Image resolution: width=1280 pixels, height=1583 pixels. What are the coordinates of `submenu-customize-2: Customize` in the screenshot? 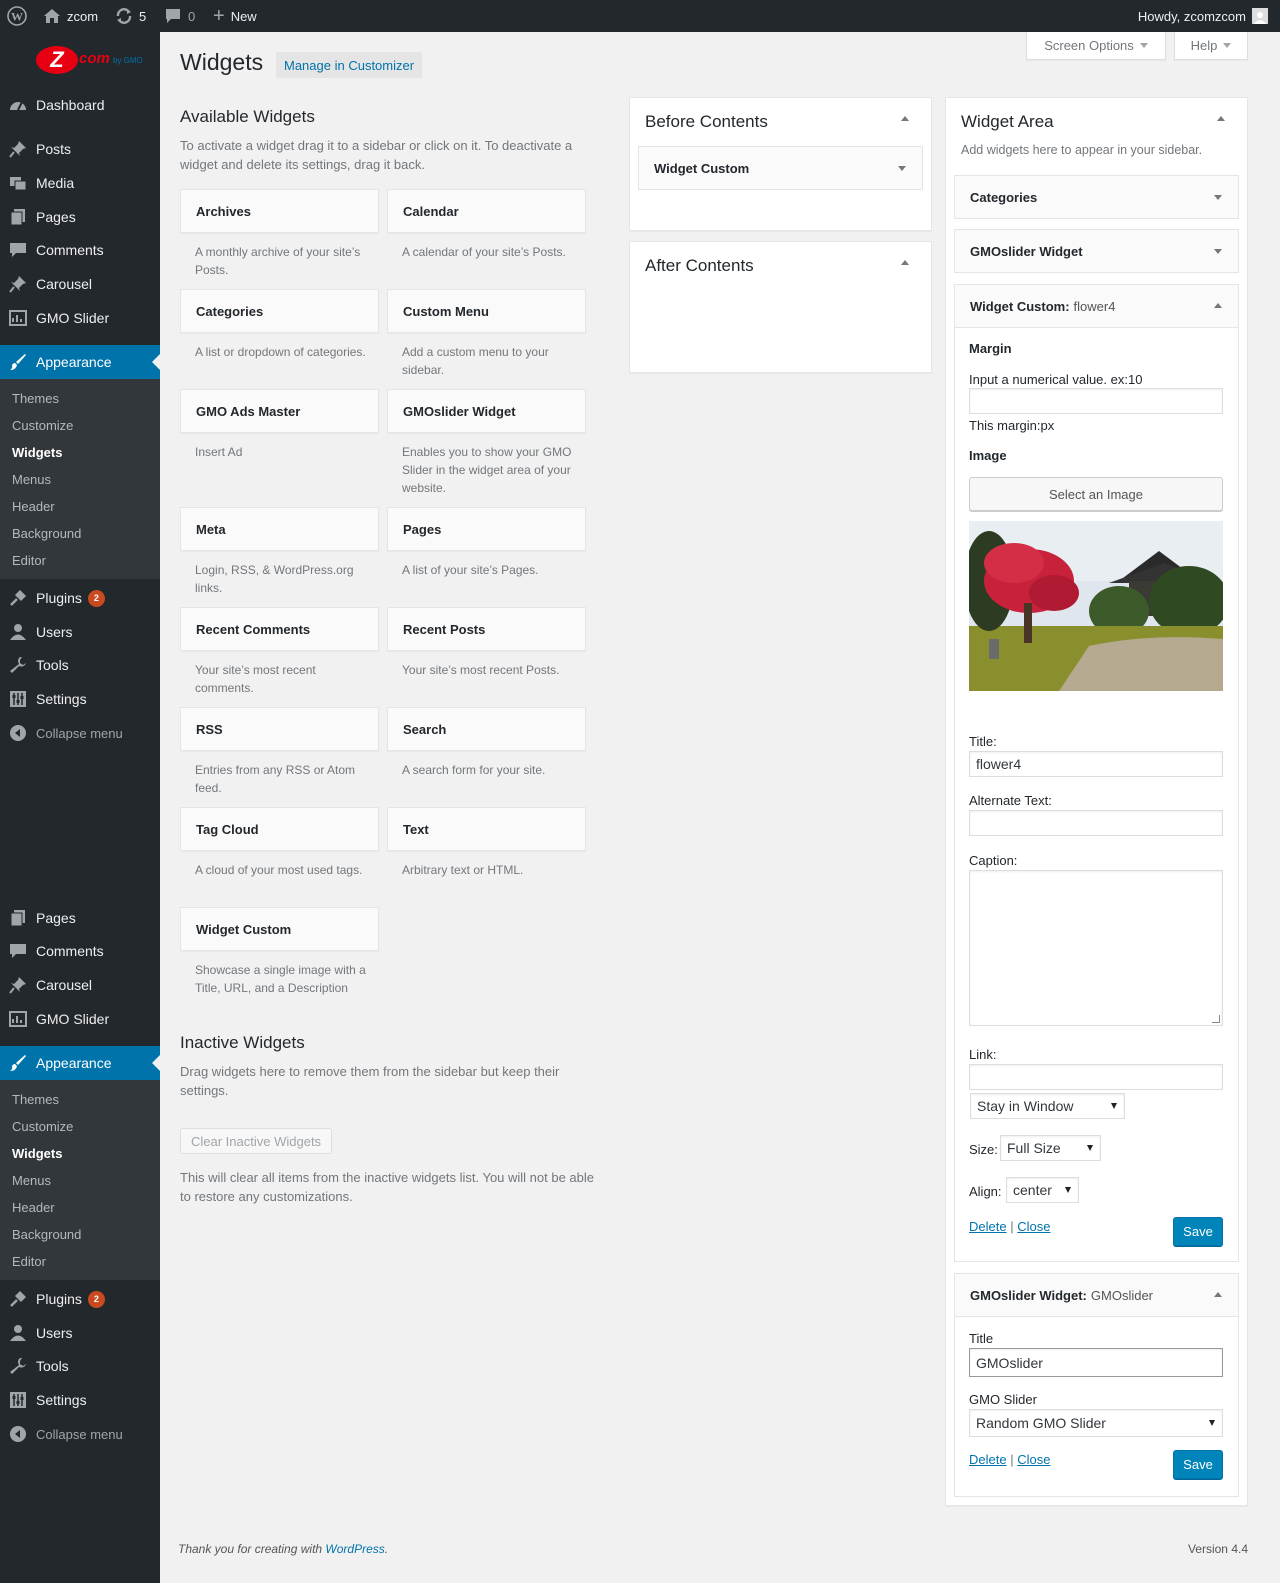 It's located at (42, 1126).